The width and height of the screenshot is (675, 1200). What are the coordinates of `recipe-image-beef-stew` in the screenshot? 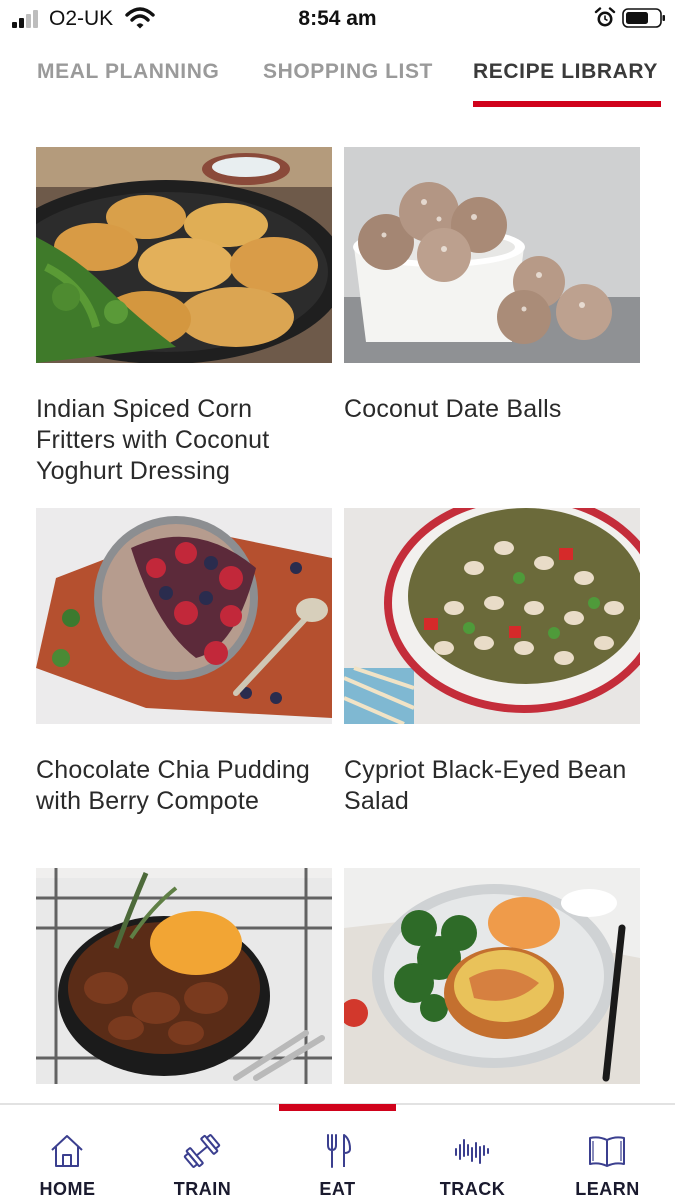 It's located at (184, 976).